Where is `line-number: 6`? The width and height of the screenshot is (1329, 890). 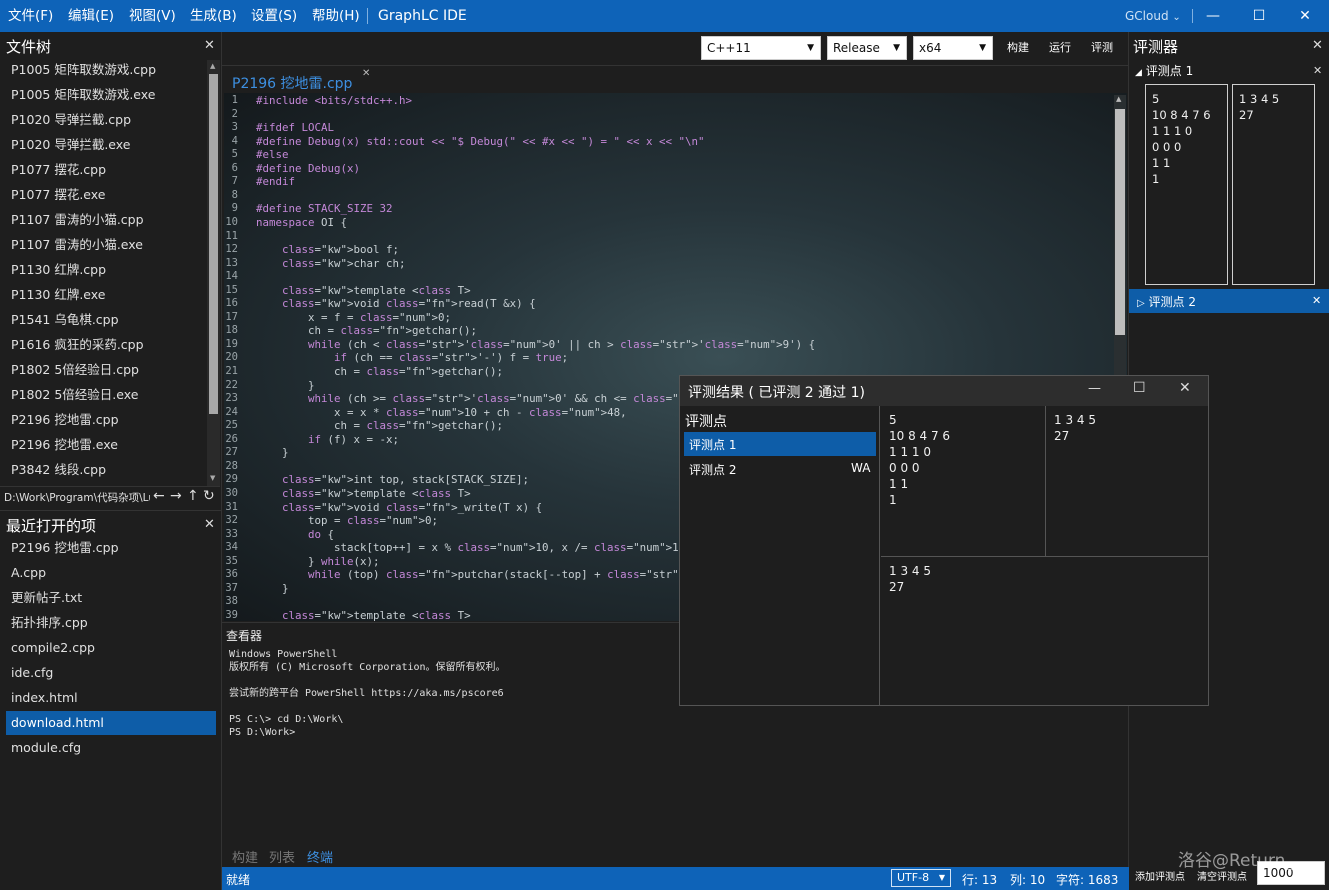 line-number: 6 is located at coordinates (234, 167).